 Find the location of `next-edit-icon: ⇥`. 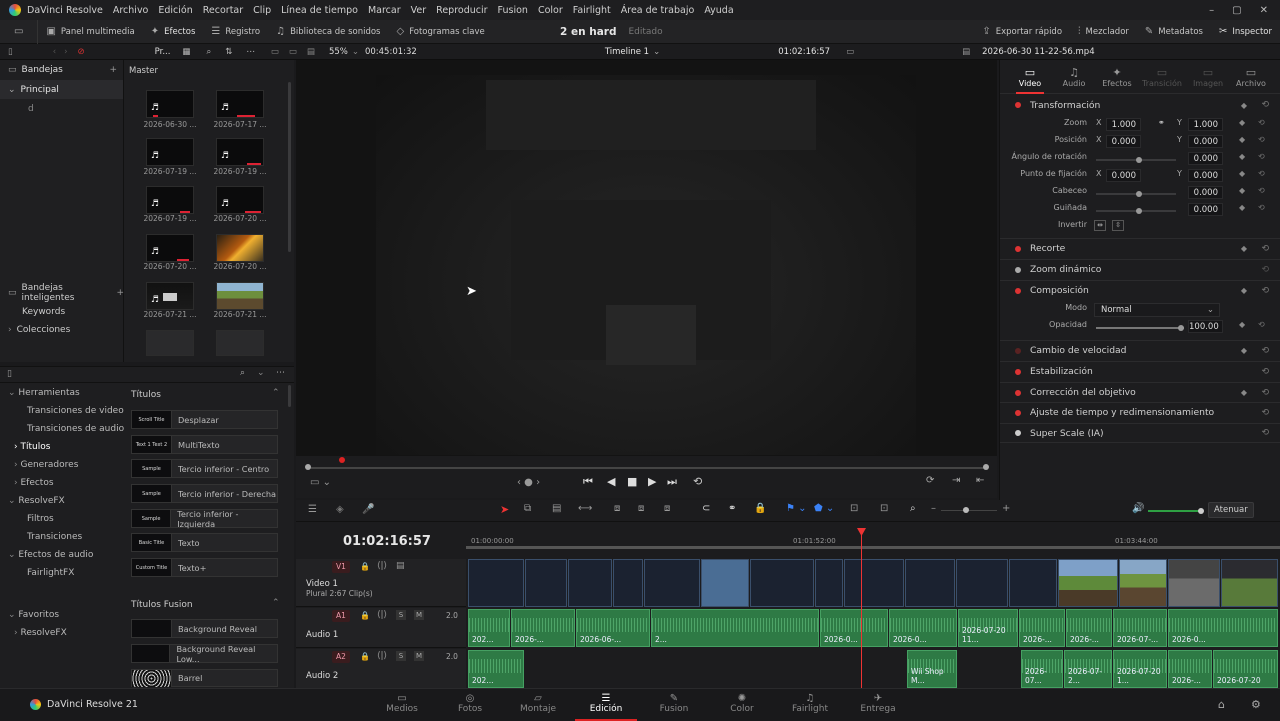

next-edit-icon: ⇥ is located at coordinates (956, 480).